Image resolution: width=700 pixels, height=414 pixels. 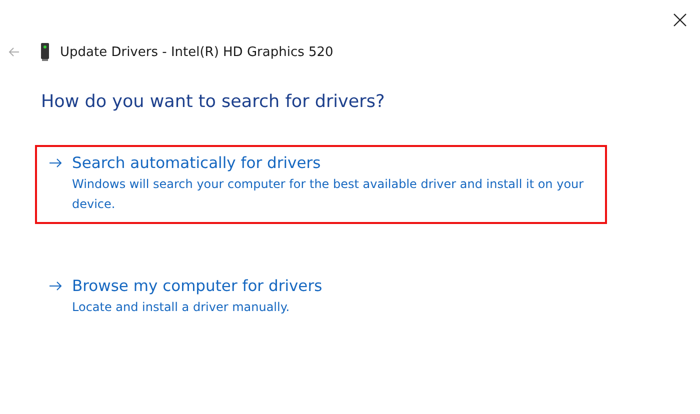 I want to click on device-icon, so click(x=45, y=52).